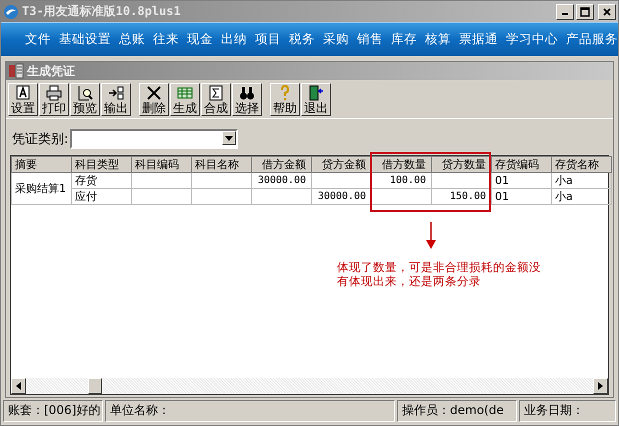 The image size is (619, 426). Describe the element at coordinates (40, 139) in the screenshot. I see `voucher-type-label: 凭证类别:` at that location.